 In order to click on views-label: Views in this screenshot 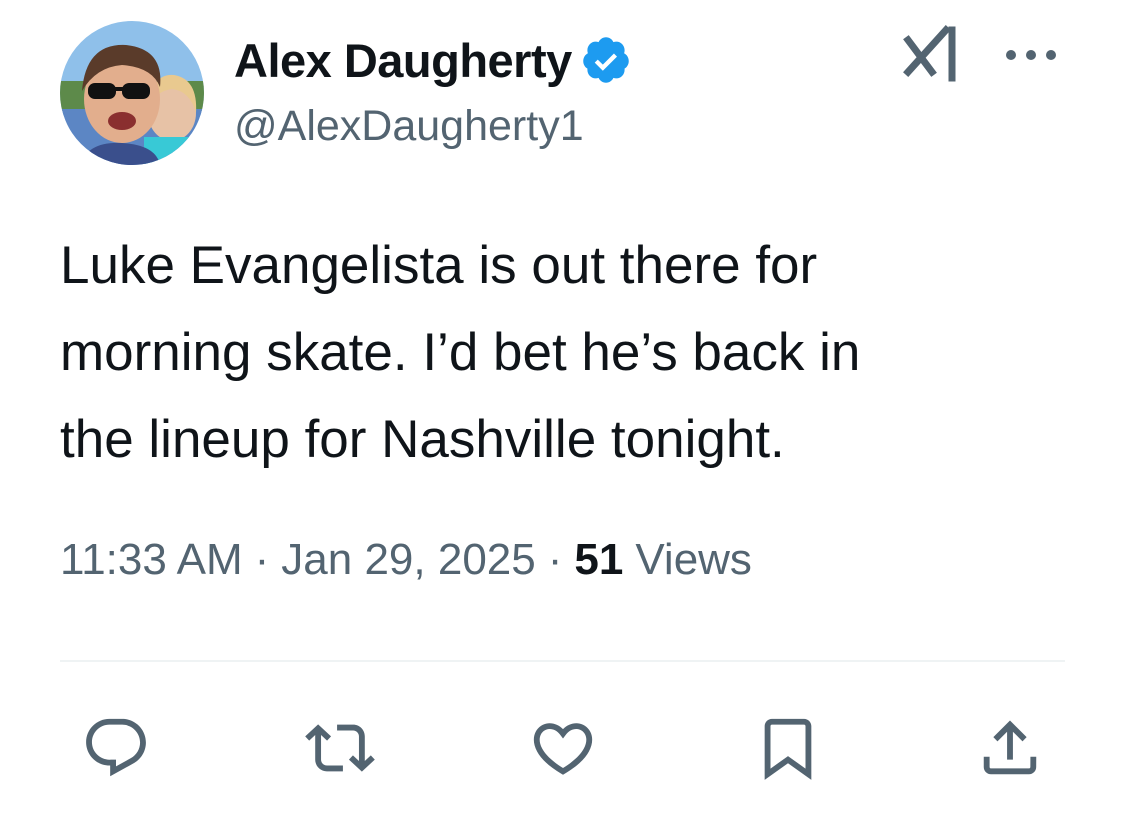, I will do `click(693, 559)`.